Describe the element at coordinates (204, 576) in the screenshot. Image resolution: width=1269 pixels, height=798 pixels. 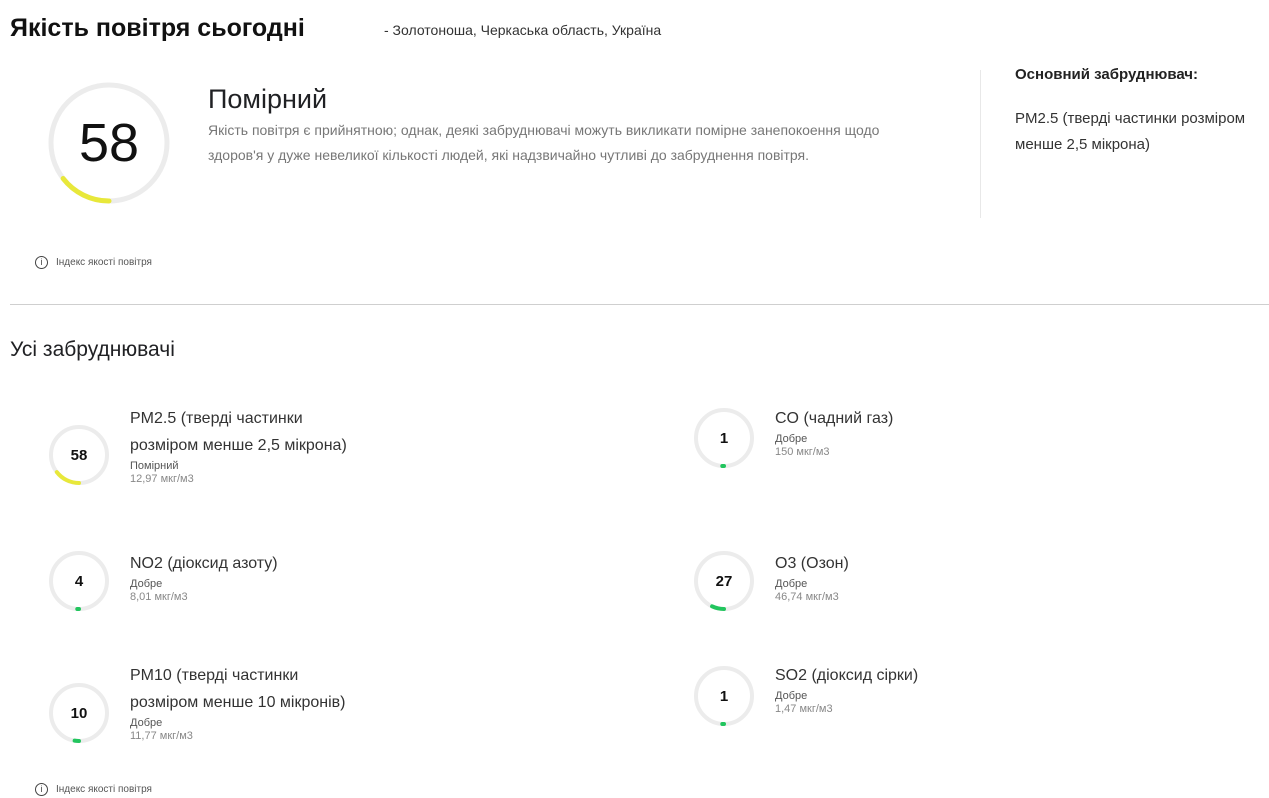
I see `pollutant-details: NO2 (діоксид азоту) Добре 8,01 мкг/м3` at that location.